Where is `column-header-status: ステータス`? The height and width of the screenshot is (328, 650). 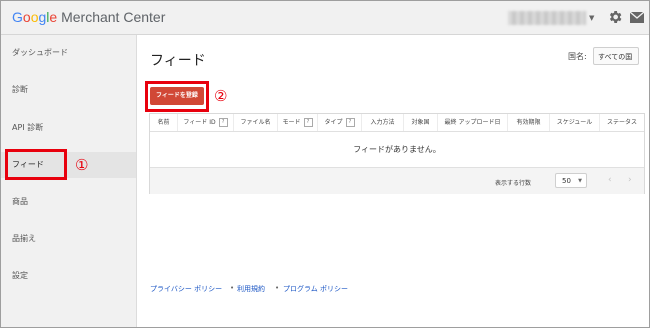
column-header-status: ステータス is located at coordinates (622, 122).